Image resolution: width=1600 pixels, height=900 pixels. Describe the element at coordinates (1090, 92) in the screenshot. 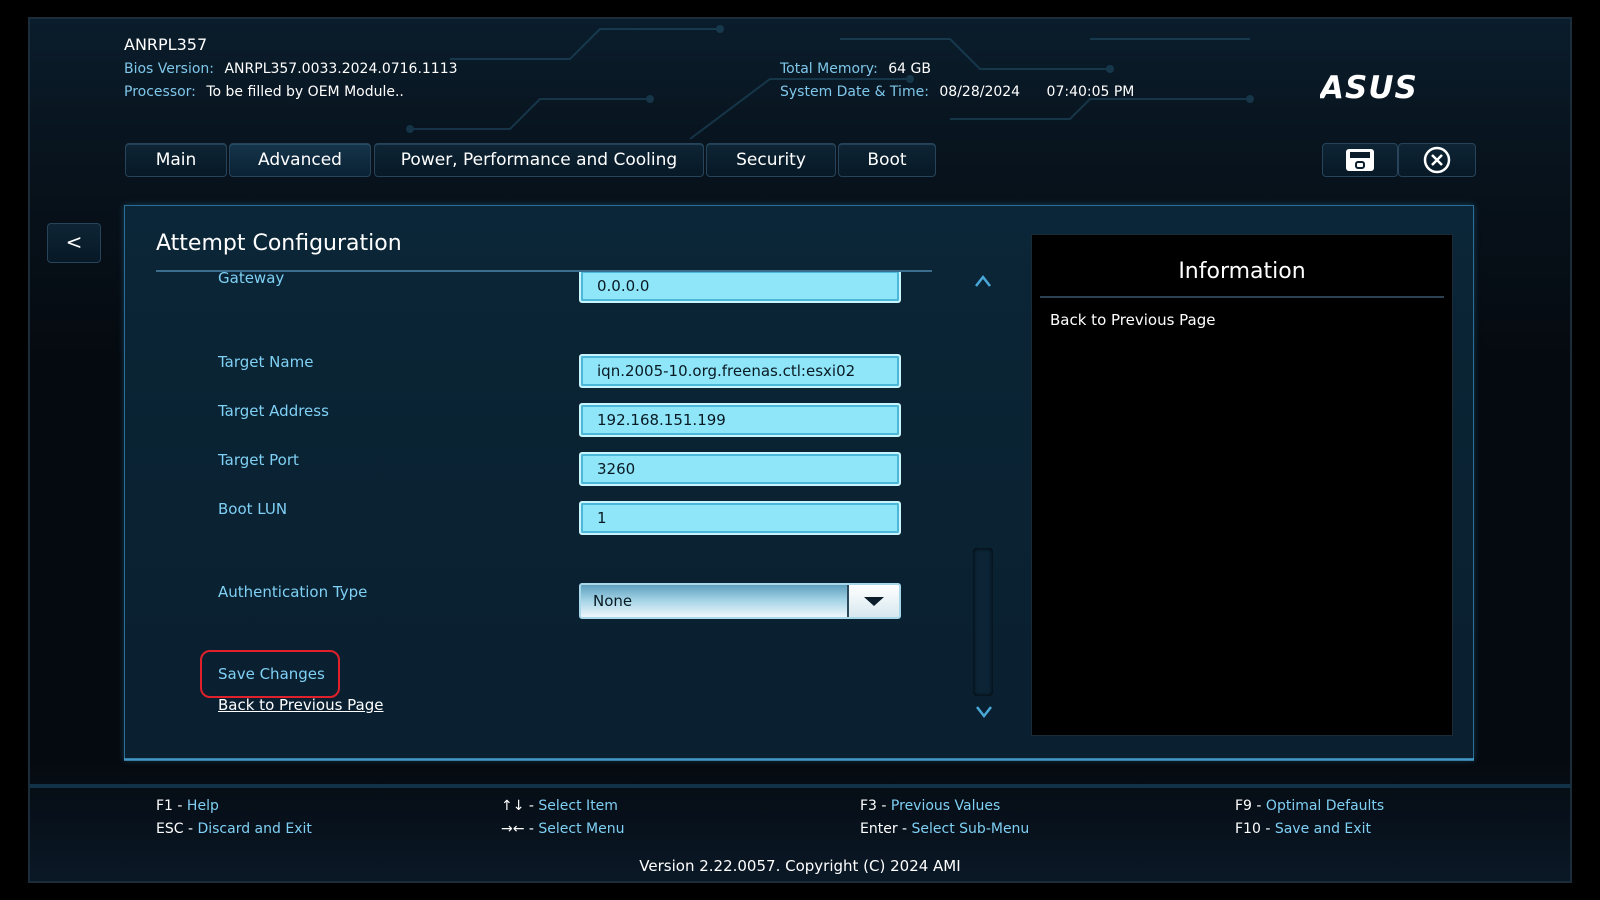

I see `time-value: 07:40:05 PM` at that location.